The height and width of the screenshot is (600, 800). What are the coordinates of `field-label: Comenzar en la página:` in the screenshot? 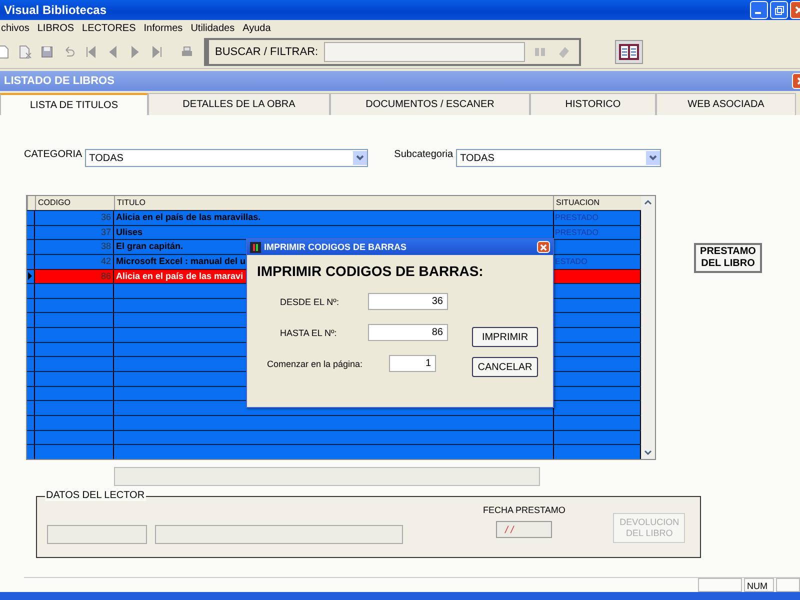 It's located at (315, 363).